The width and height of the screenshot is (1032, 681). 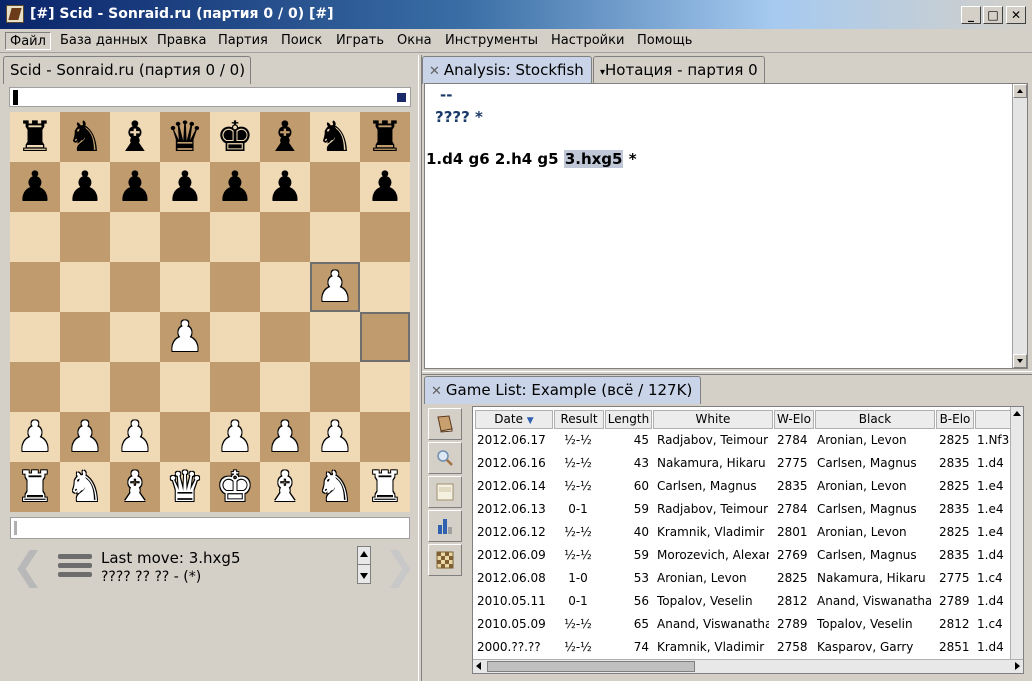 What do you see at coordinates (514, 419) in the screenshot?
I see `col-date: Date ▼` at bounding box center [514, 419].